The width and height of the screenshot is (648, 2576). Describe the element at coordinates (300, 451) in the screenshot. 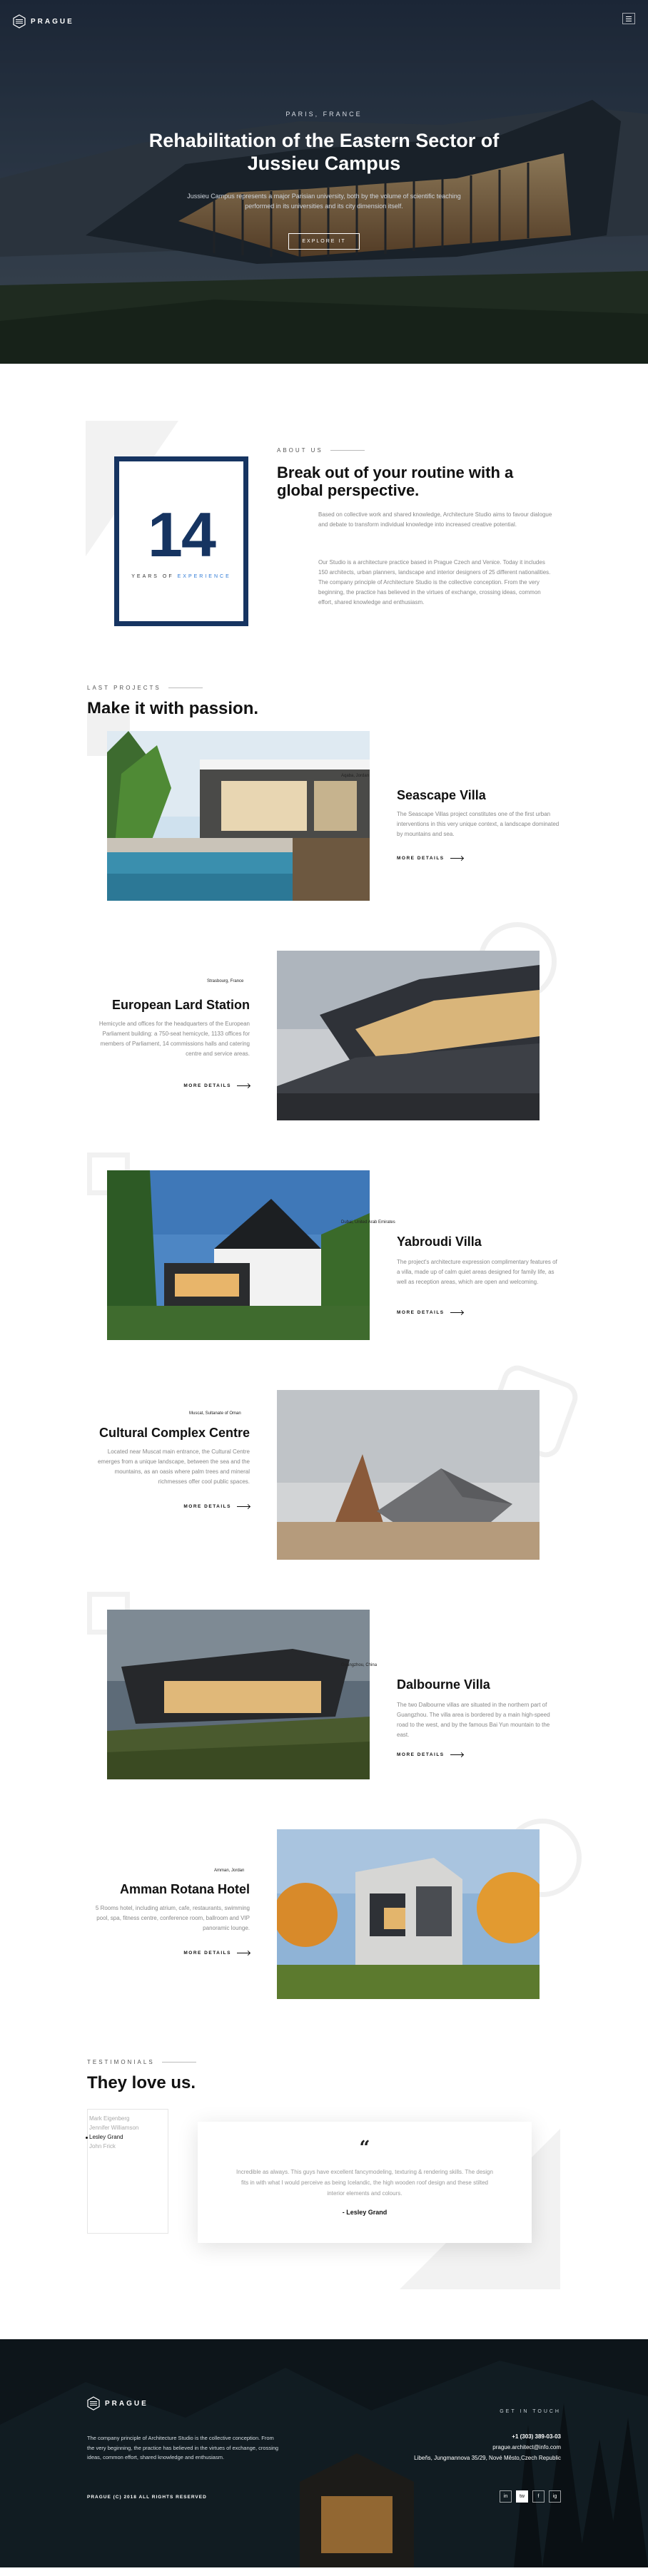

I see `about-kicker-text: ABOUT US` at that location.